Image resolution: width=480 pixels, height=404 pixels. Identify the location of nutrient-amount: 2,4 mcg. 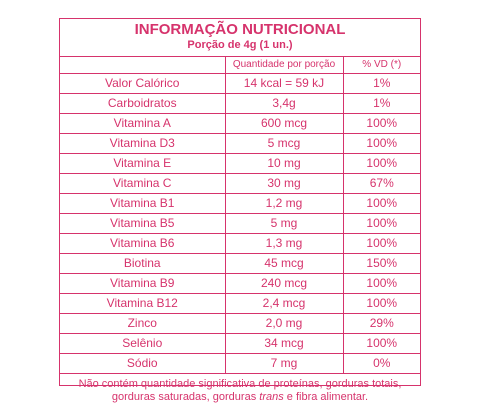
(284, 303).